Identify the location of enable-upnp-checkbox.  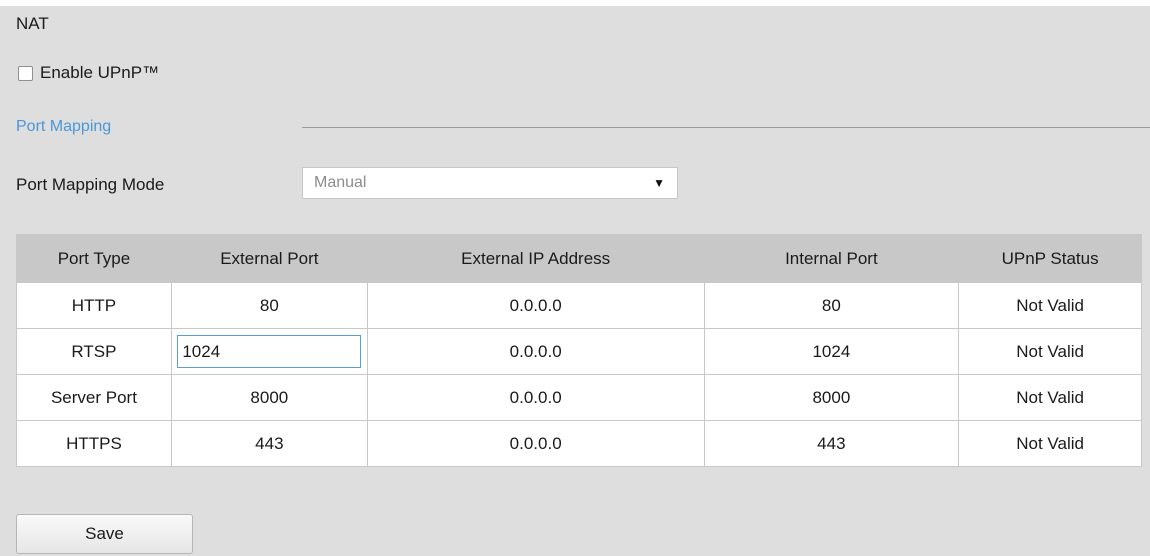
(25, 73).